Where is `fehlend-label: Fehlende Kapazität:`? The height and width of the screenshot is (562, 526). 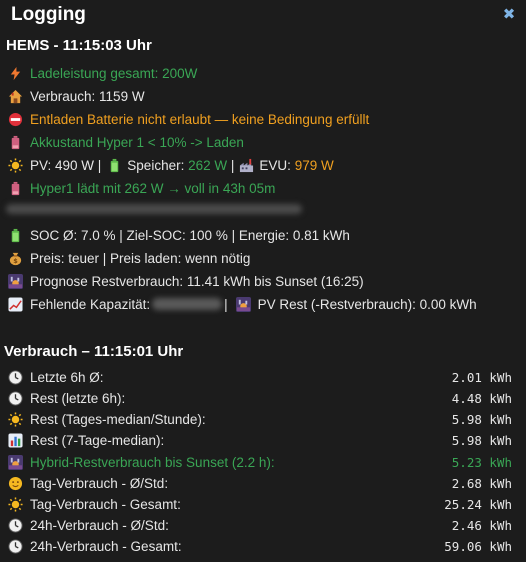 fehlend-label: Fehlende Kapazität: is located at coordinates (90, 304).